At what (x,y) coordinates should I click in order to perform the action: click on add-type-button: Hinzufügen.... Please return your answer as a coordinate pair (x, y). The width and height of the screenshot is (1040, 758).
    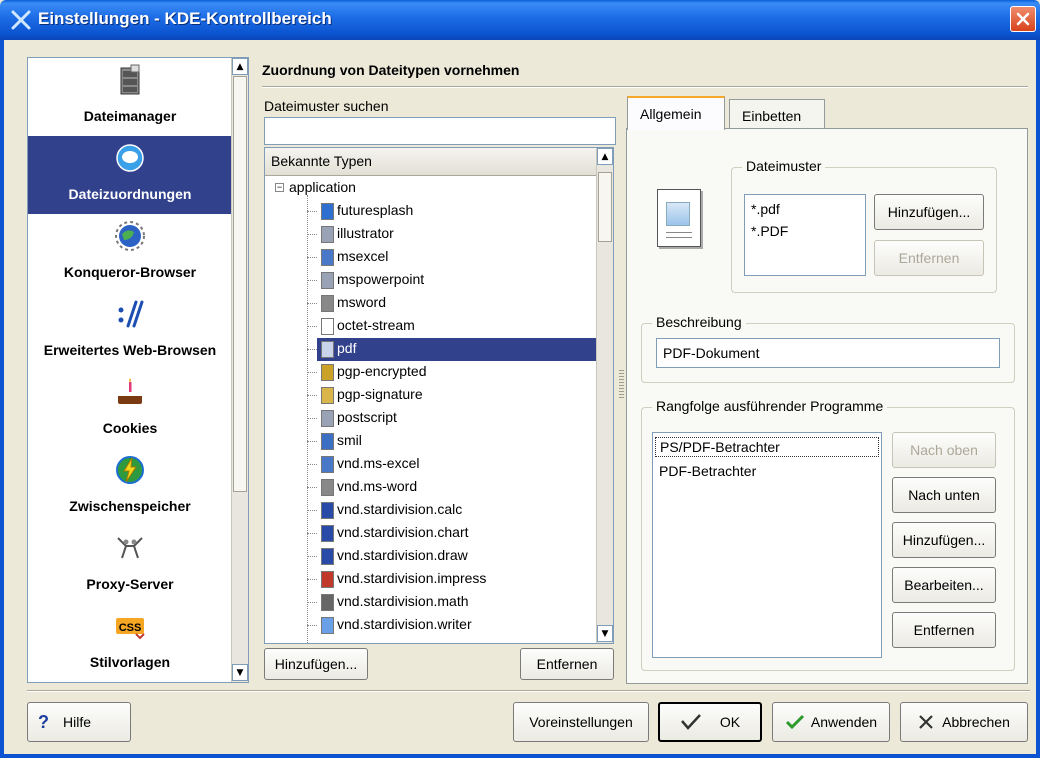
    Looking at the image, I should click on (316, 664).